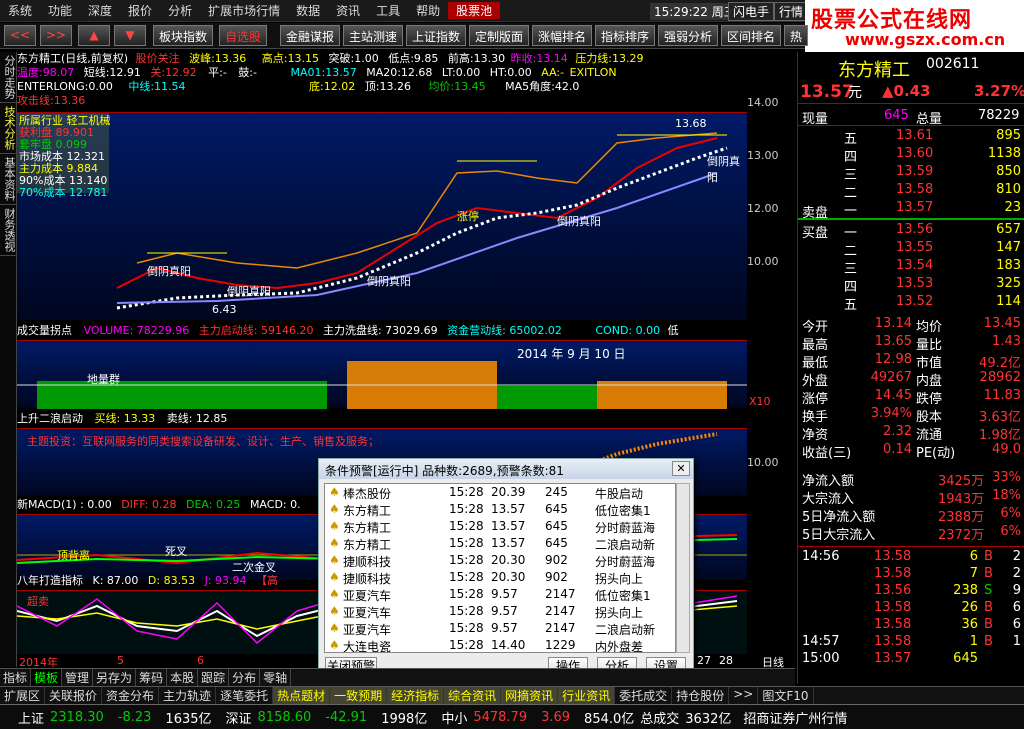 The height and width of the screenshot is (729, 1024). What do you see at coordinates (78, 677) in the screenshot?
I see `tab-manage: 管理` at bounding box center [78, 677].